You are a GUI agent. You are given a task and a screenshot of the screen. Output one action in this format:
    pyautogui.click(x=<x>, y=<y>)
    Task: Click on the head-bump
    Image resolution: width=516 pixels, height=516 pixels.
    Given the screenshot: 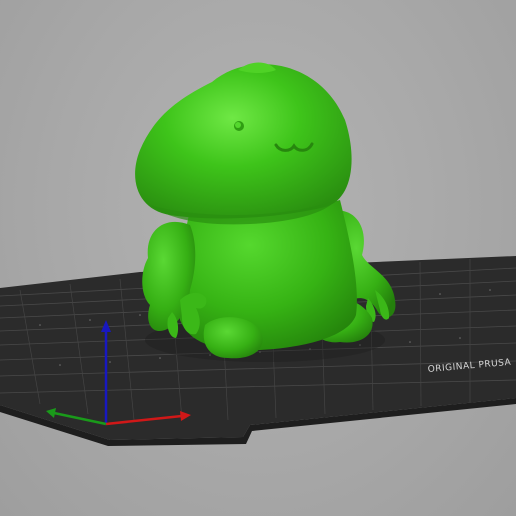 What is the action you would take?
    pyautogui.click(x=257, y=67)
    